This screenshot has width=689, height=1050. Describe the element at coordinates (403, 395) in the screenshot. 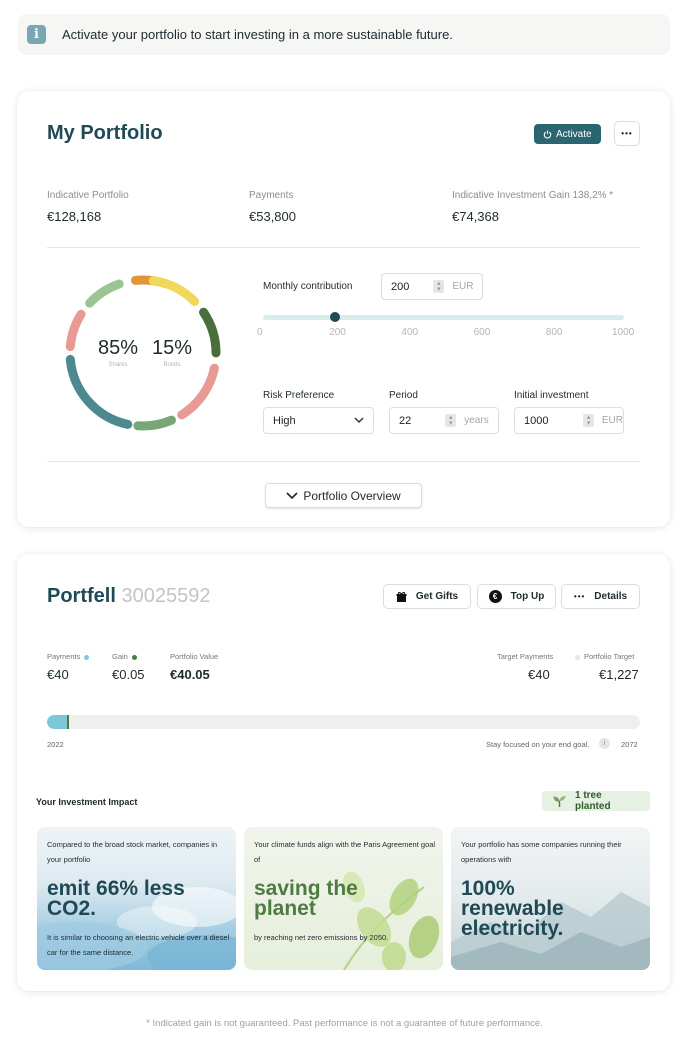

I see `period-label: Period` at that location.